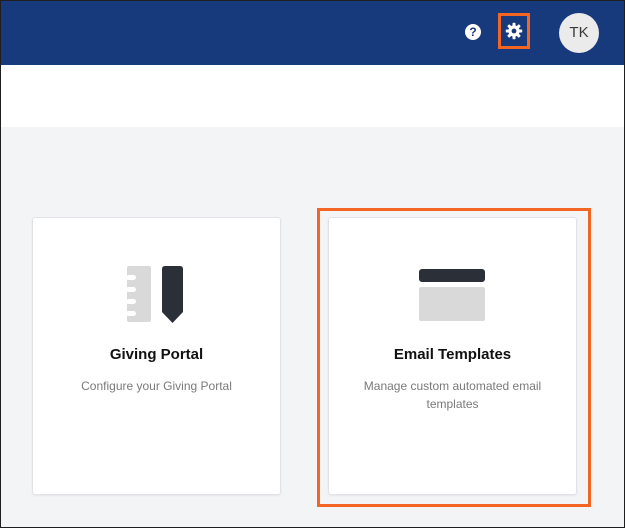  I want to click on notebook-pen-icon, so click(154, 294).